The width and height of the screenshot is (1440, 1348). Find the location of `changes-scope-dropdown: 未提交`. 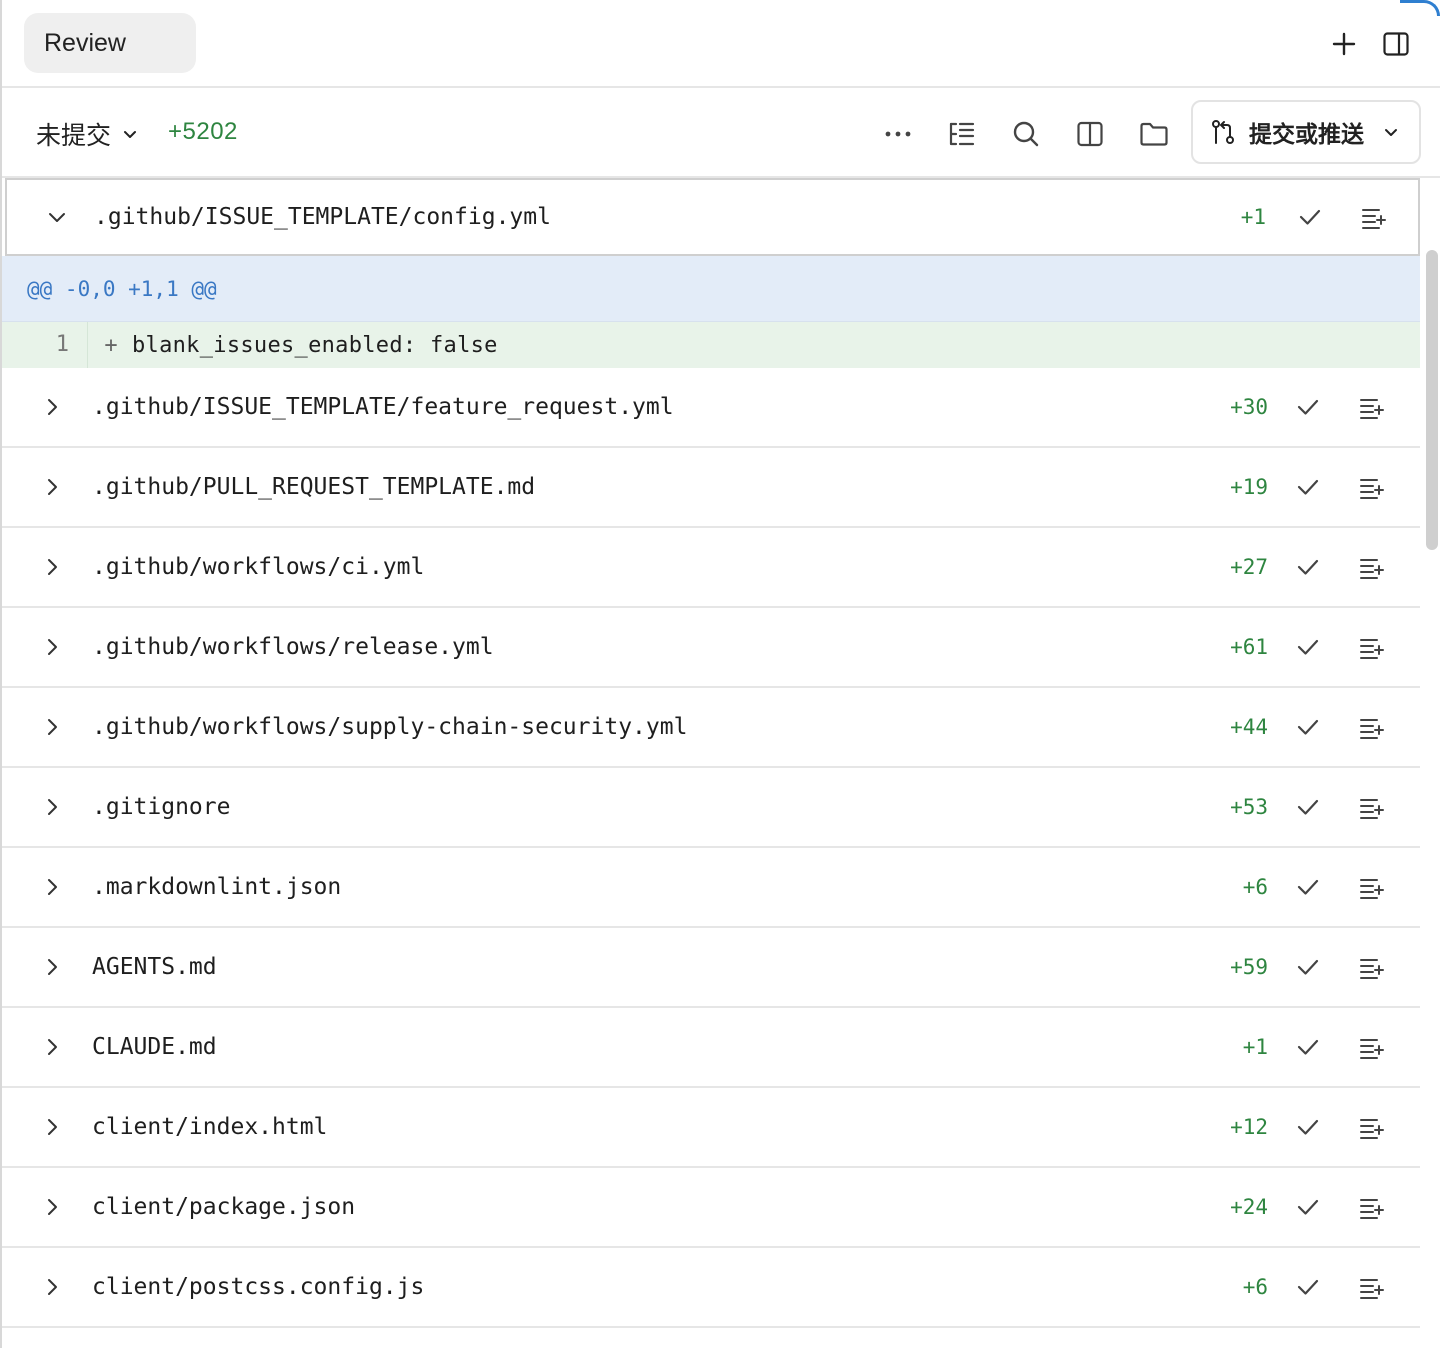

changes-scope-dropdown: 未提交 is located at coordinates (87, 134).